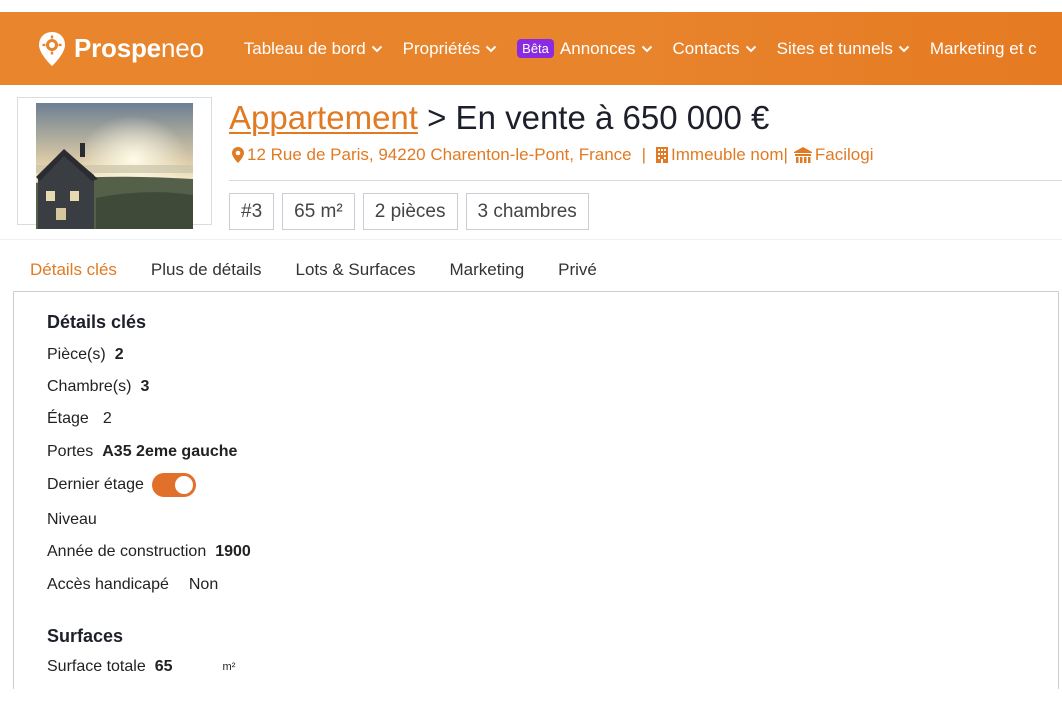  Describe the element at coordinates (52, 49) in the screenshot. I see `logo-pin-icon` at that location.